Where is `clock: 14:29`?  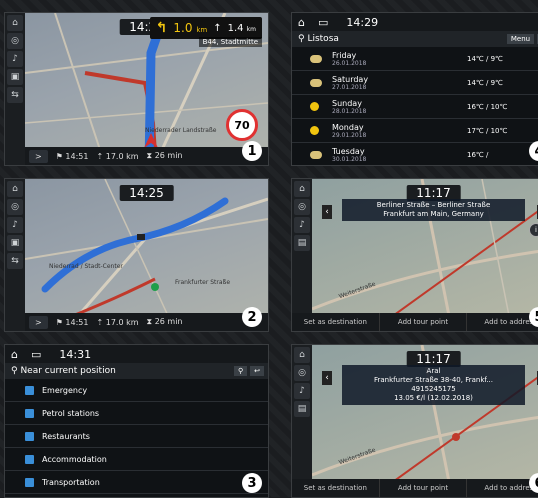 clock: 14:29 is located at coordinates (362, 22).